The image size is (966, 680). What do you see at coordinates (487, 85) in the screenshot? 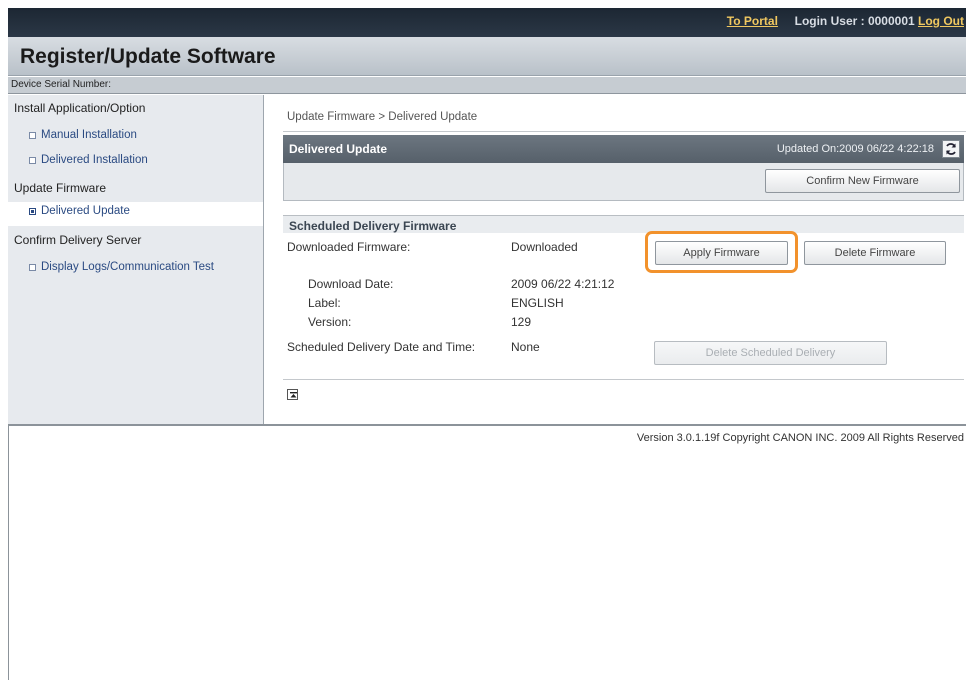
I see `device-serial-bar: Device Serial Number:` at bounding box center [487, 85].